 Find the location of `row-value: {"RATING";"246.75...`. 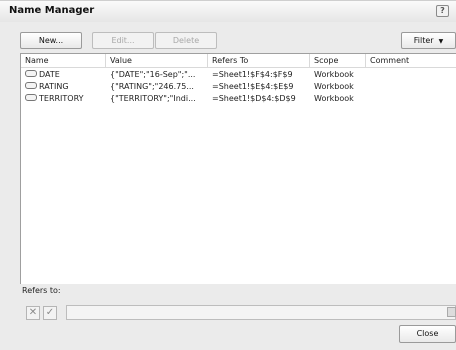

row-value: {"RATING";"246.75... is located at coordinates (152, 86).